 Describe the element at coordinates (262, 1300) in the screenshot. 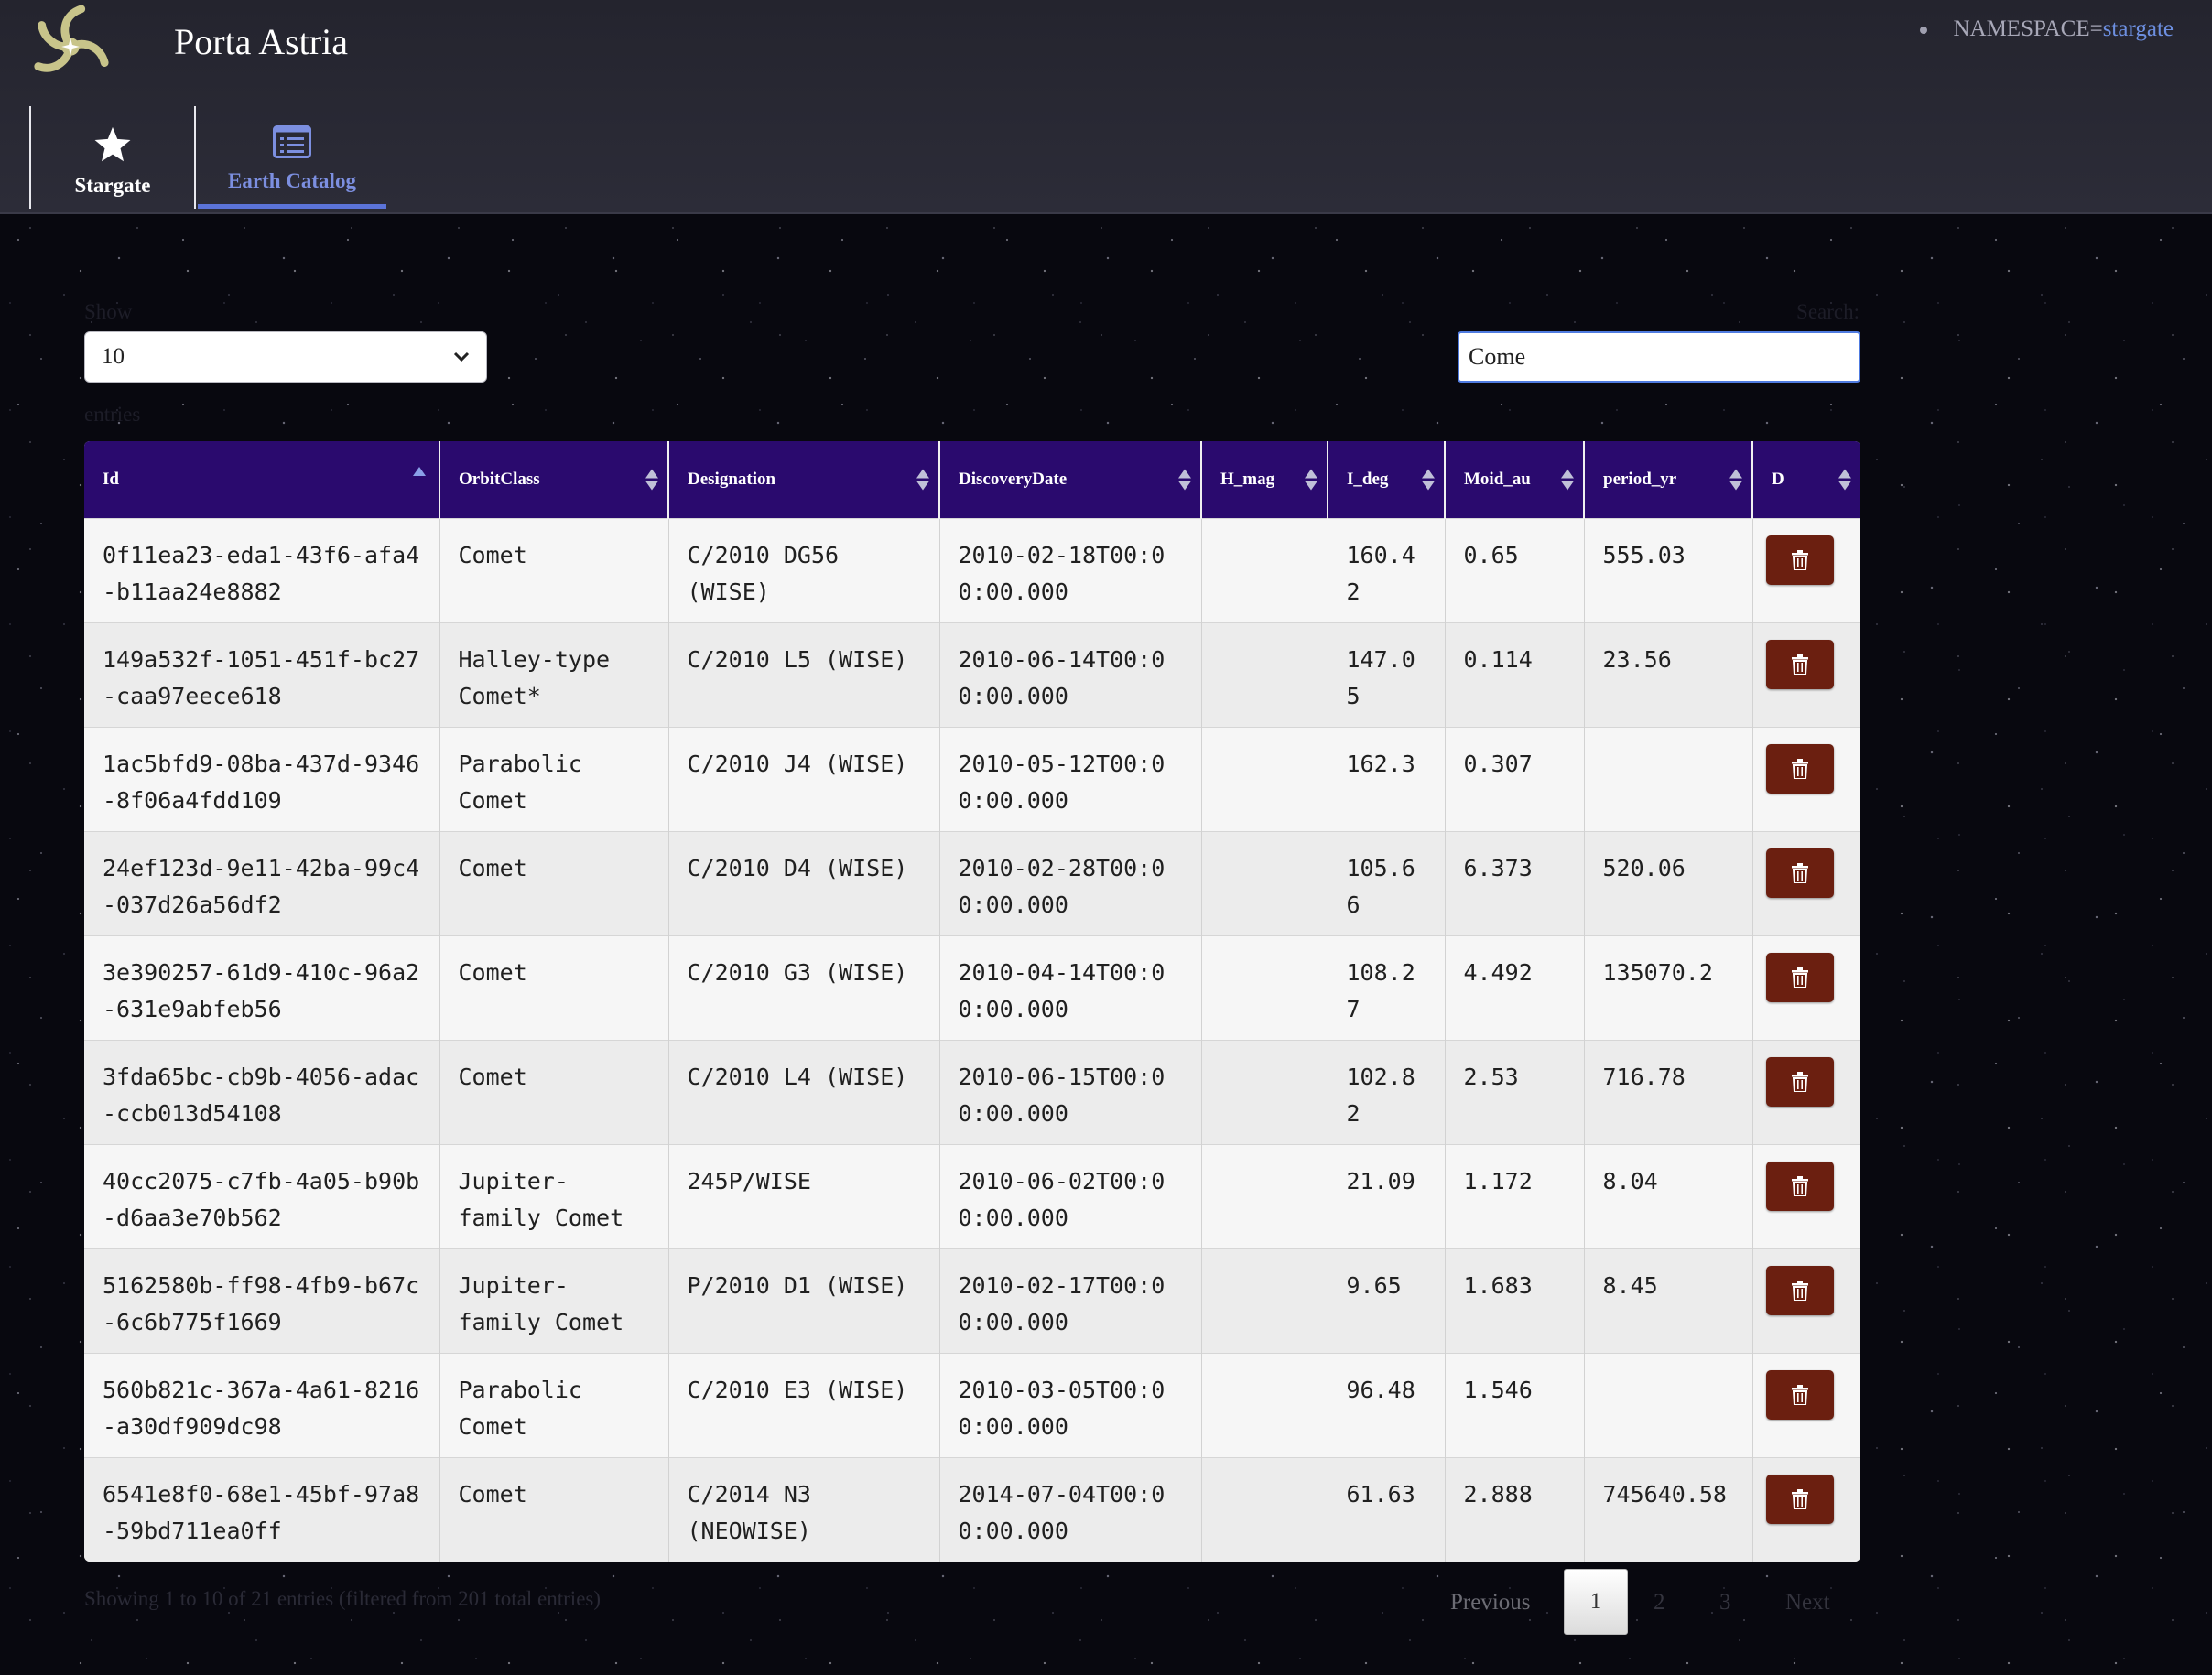

I see `cell-id: 5162580b-ff98-4fb9-b67c-6c6b775f1669` at that location.